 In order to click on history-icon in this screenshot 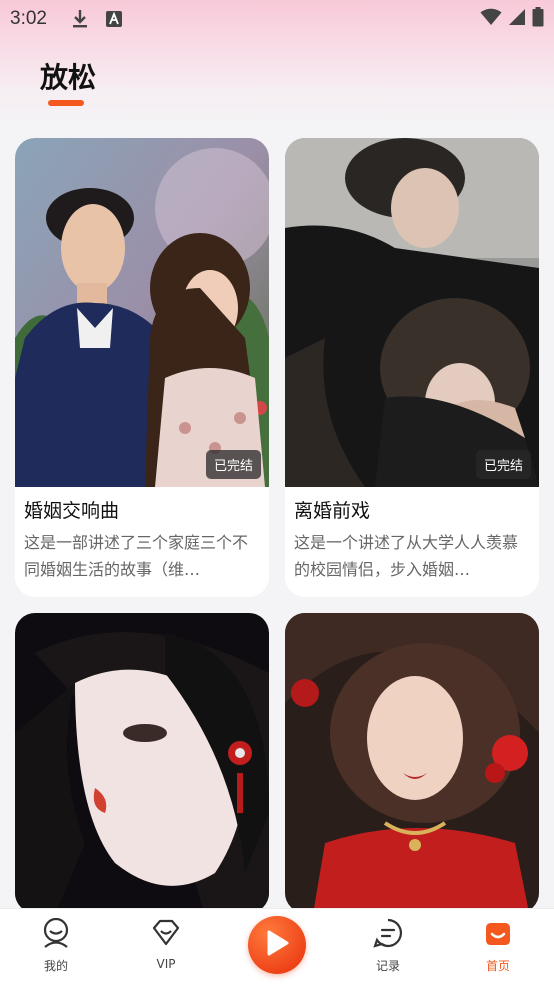, I will do `click(388, 934)`.